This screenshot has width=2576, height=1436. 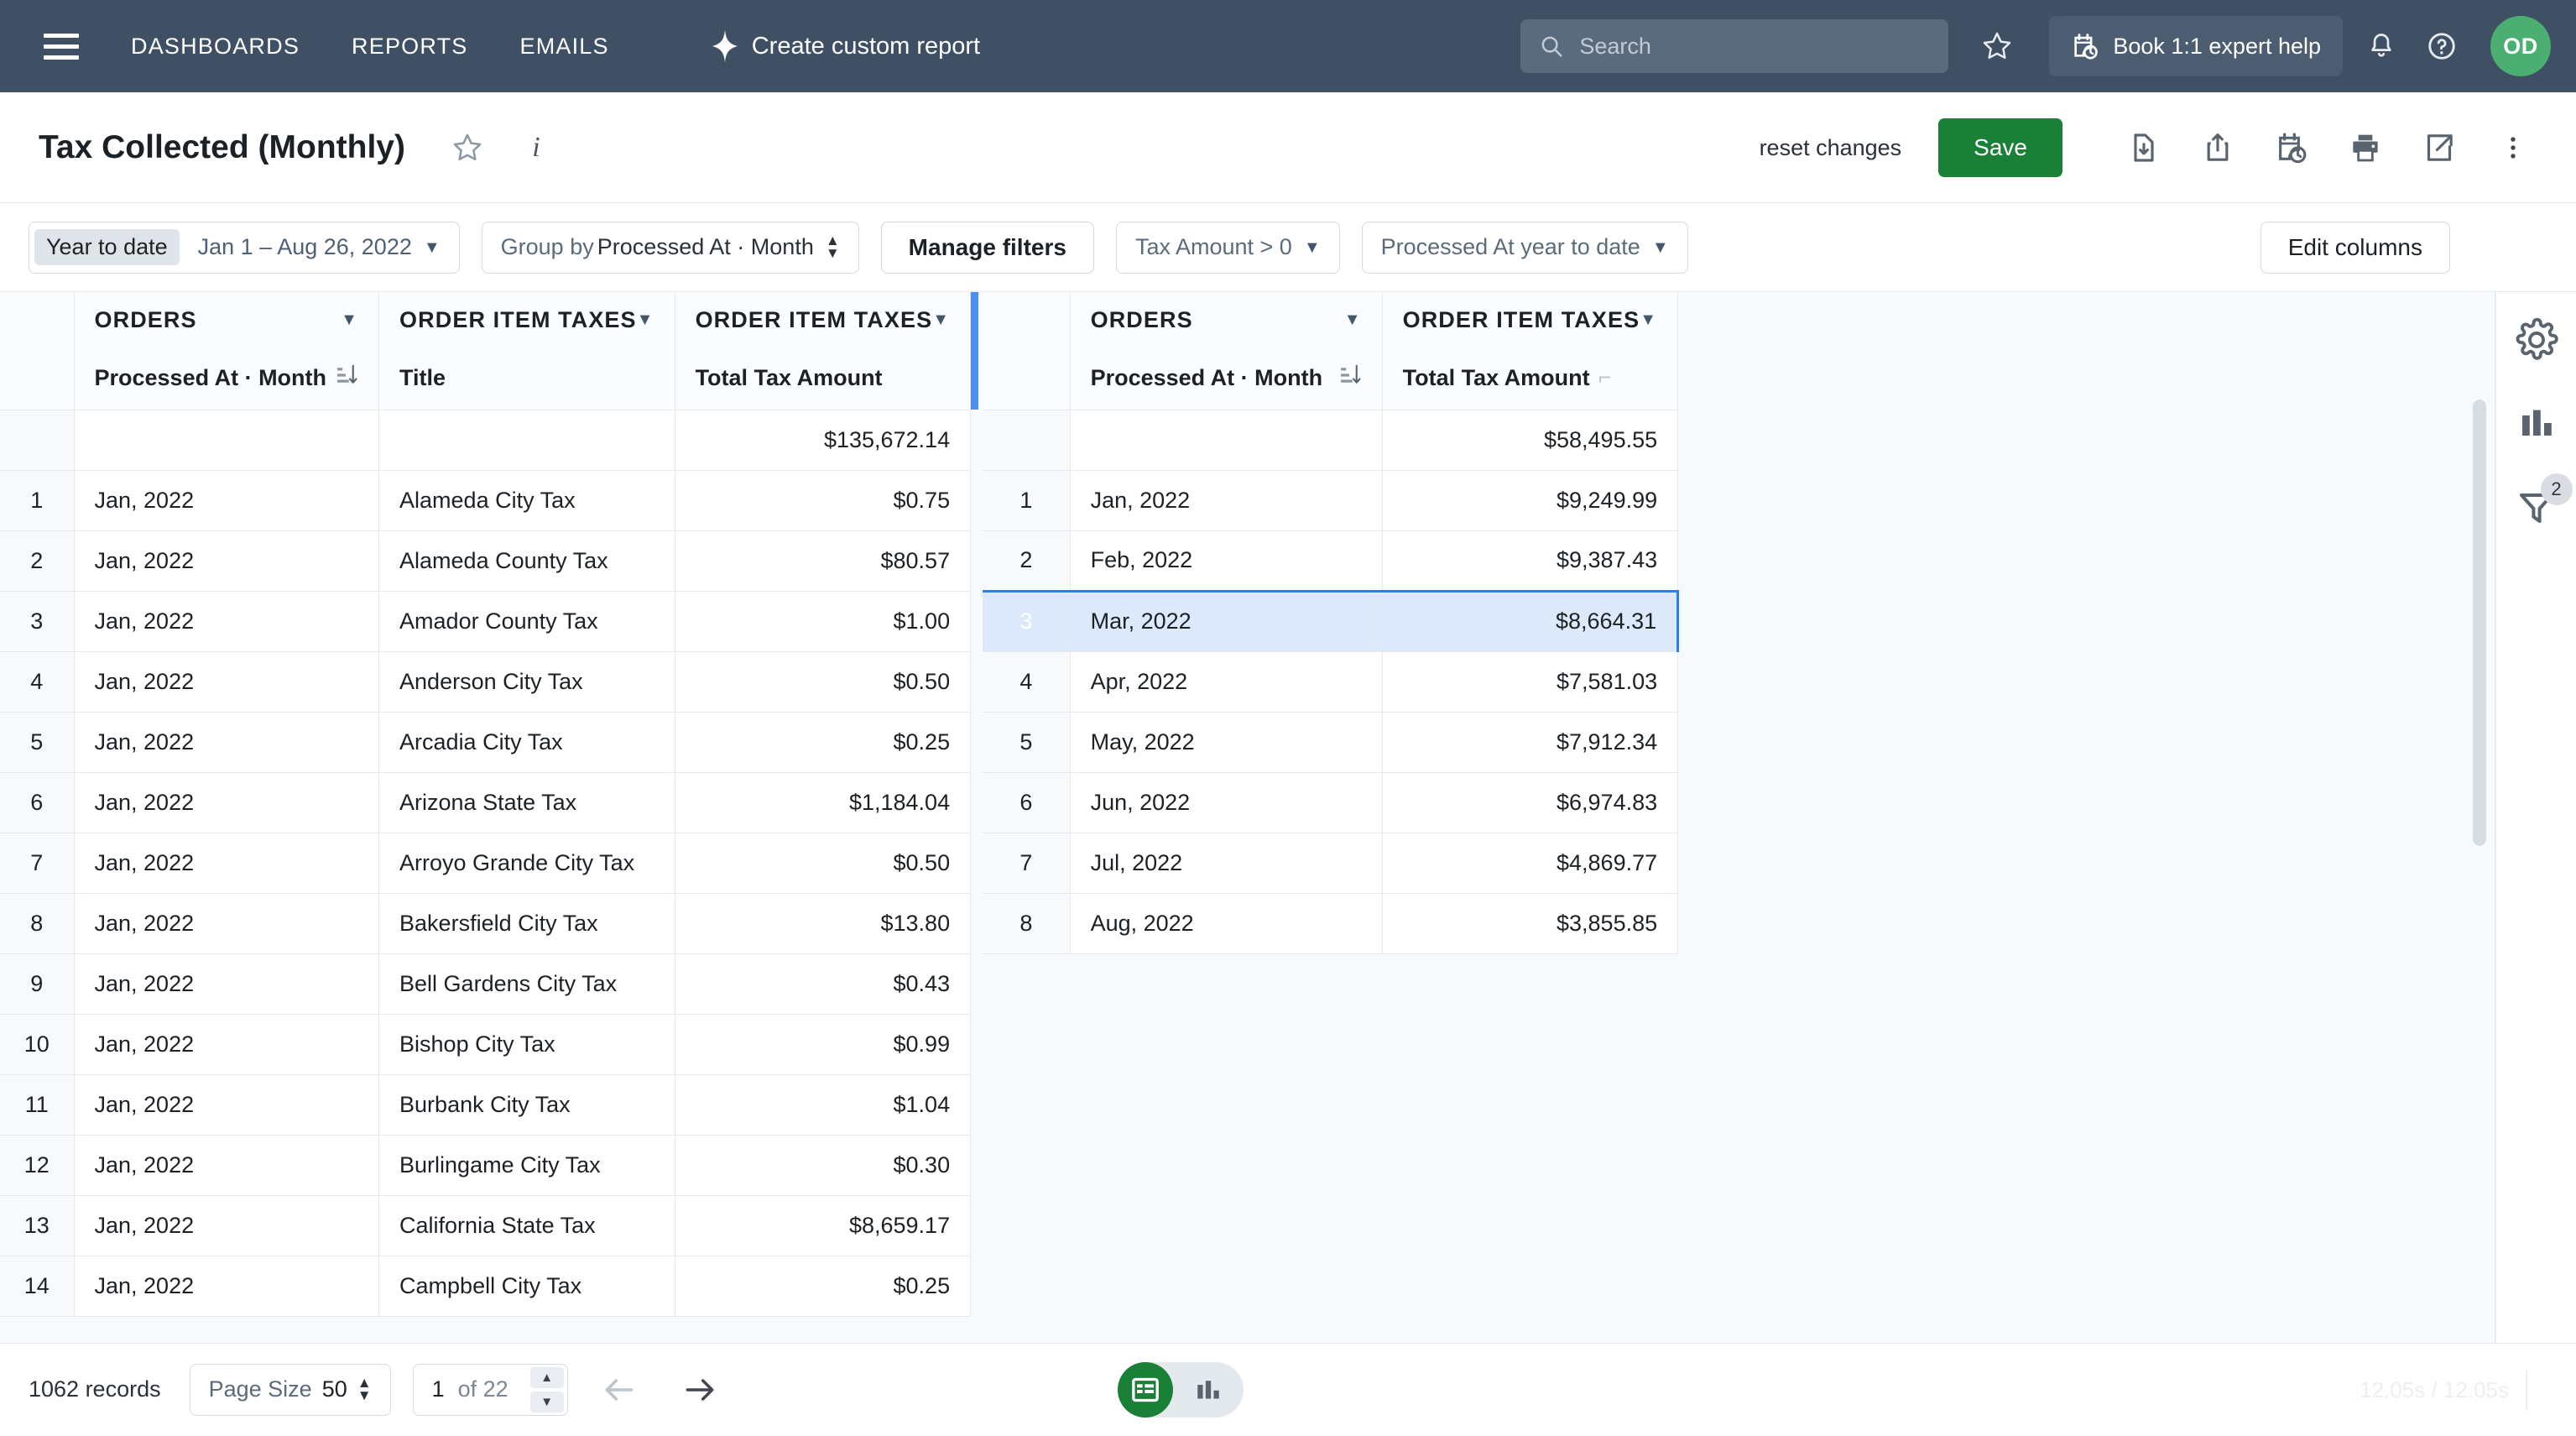 What do you see at coordinates (527, 802) in the screenshot?
I see `cell-title: Arizona State Tax` at bounding box center [527, 802].